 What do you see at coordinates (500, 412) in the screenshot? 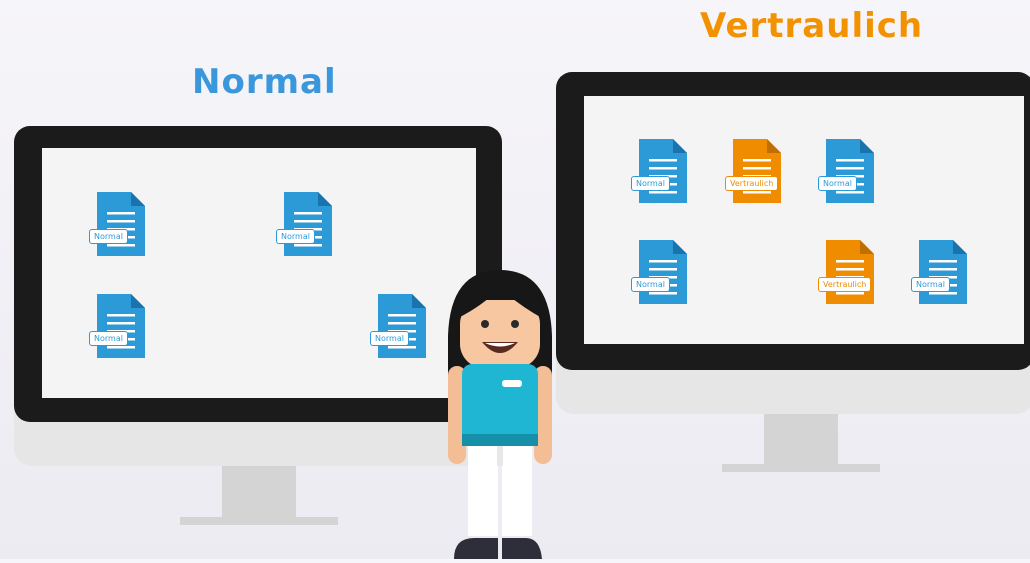
I see `person-illustration` at bounding box center [500, 412].